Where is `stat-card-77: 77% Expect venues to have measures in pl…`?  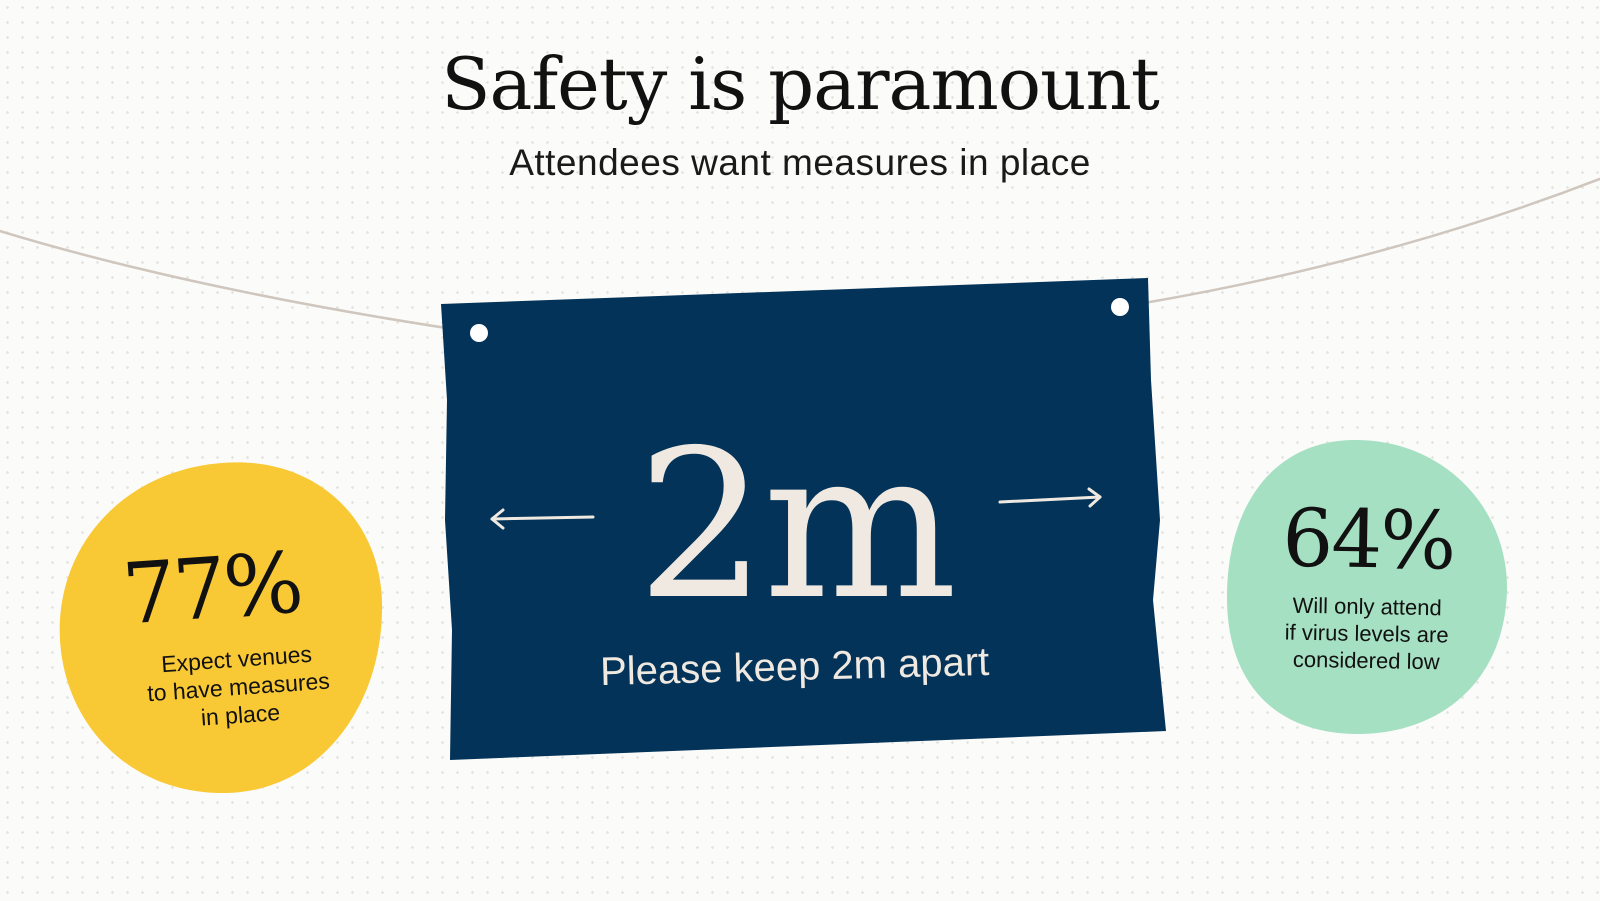 stat-card-77: 77% Expect venues to have measures in pl… is located at coordinates (235, 636).